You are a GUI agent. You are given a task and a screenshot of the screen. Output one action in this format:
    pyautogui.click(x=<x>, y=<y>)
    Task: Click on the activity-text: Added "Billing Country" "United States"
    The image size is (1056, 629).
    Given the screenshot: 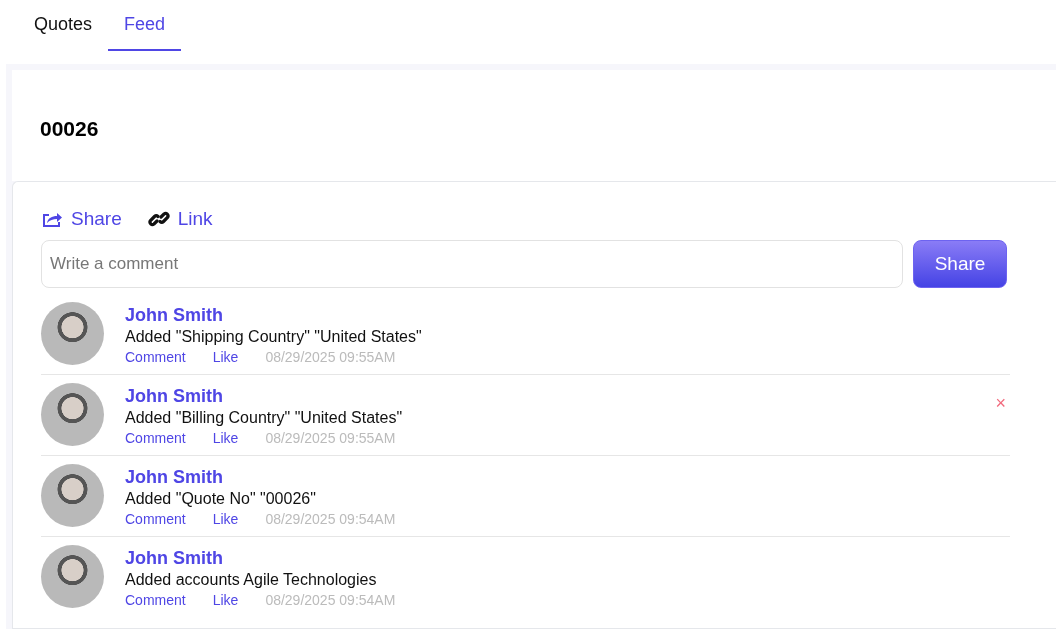 What is the action you would take?
    pyautogui.click(x=264, y=418)
    